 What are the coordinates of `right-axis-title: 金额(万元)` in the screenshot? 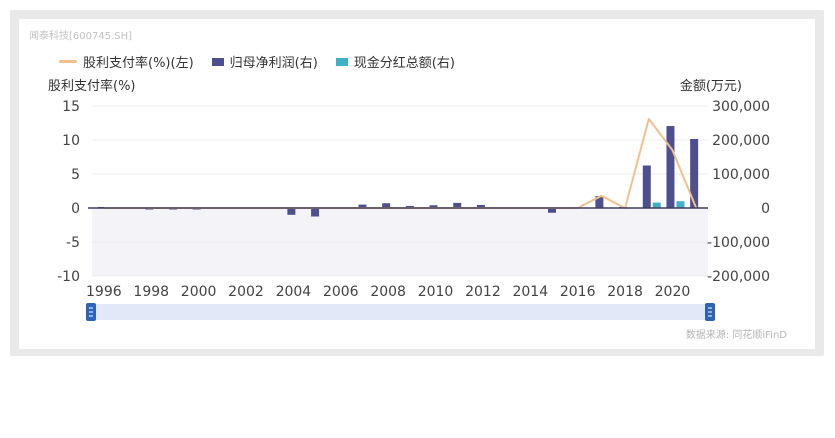 It's located at (711, 86).